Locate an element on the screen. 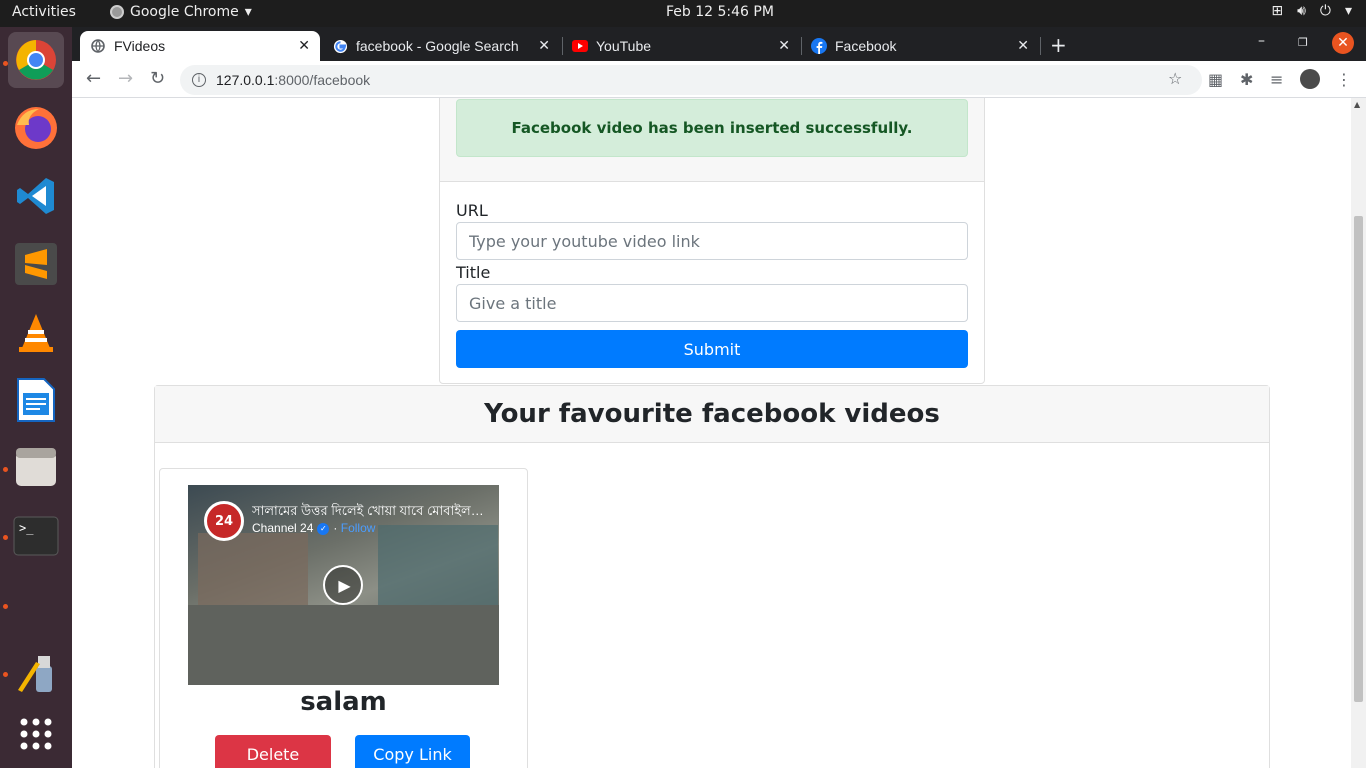 The image size is (1366, 768). files-icon is located at coordinates (36, 468).